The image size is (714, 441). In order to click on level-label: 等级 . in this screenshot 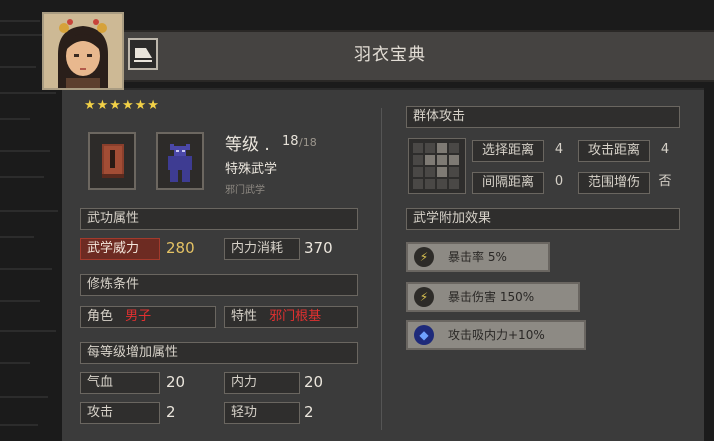, I will do `click(247, 145)`.